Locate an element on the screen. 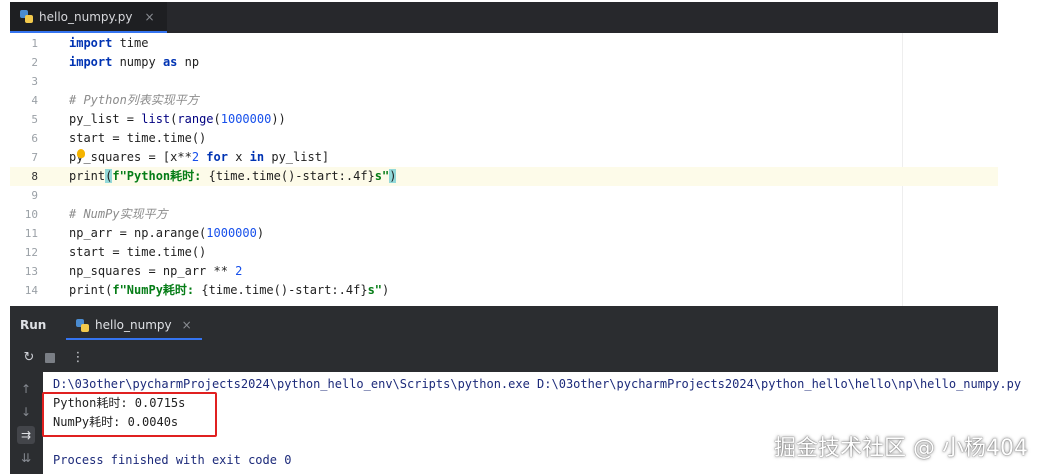  code-line: 10 # NumPy实现平方 is located at coordinates (504, 214).